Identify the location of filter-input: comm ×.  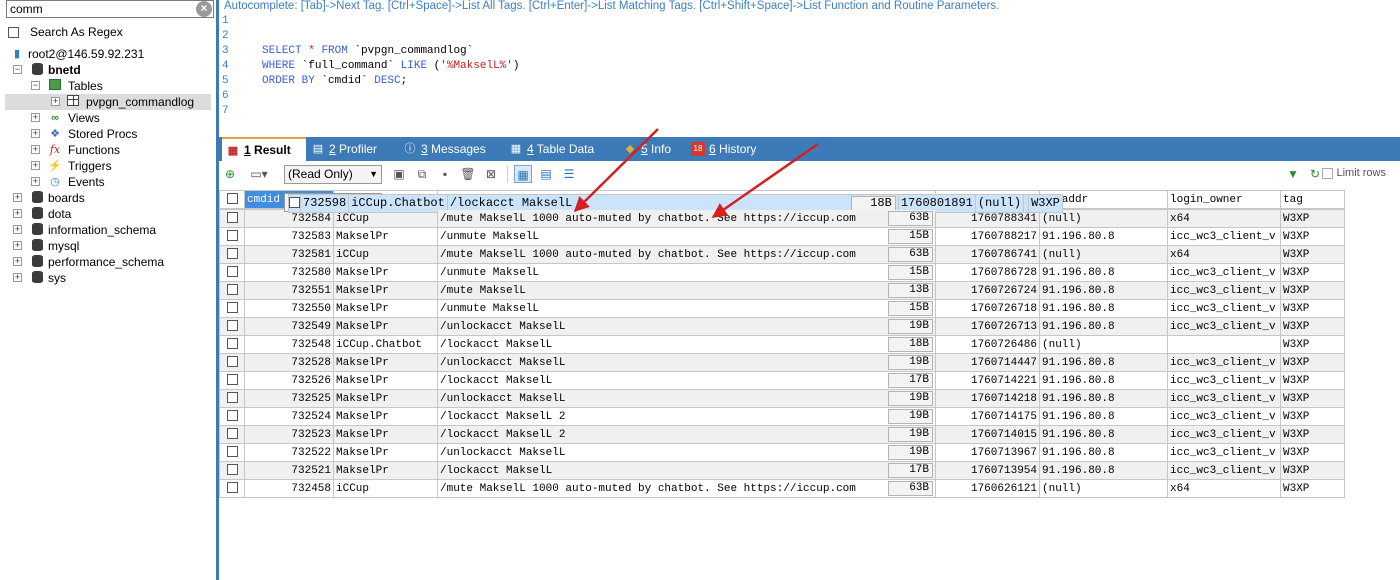
(110, 9).